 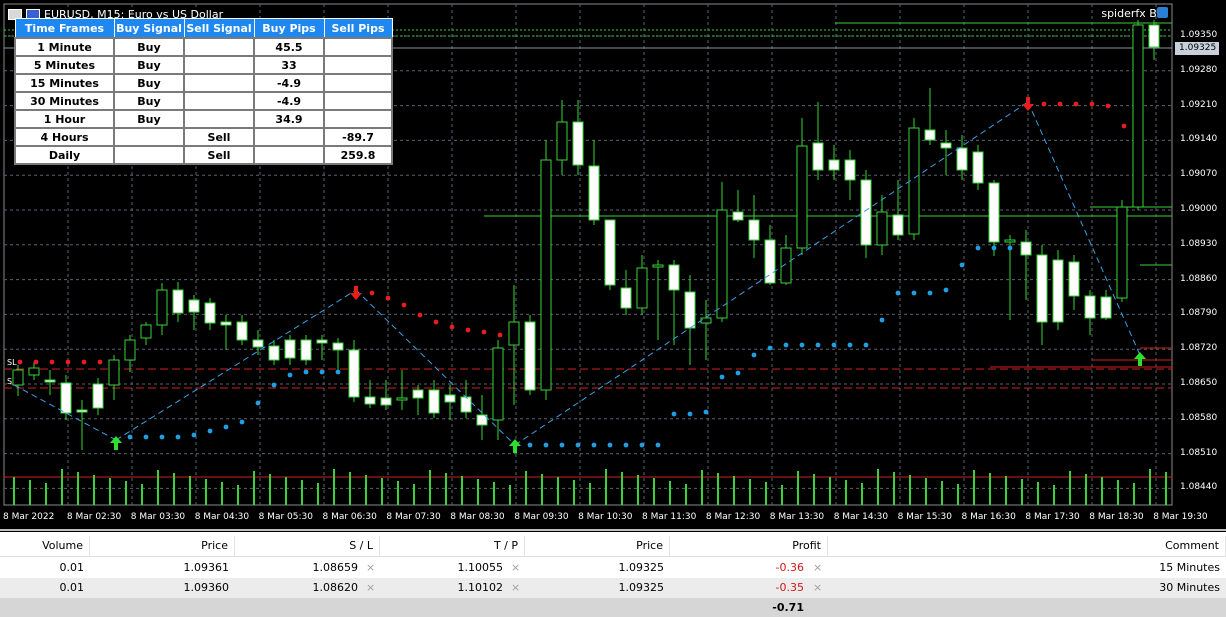 I want to click on col-price: Price, so click(x=162, y=546).